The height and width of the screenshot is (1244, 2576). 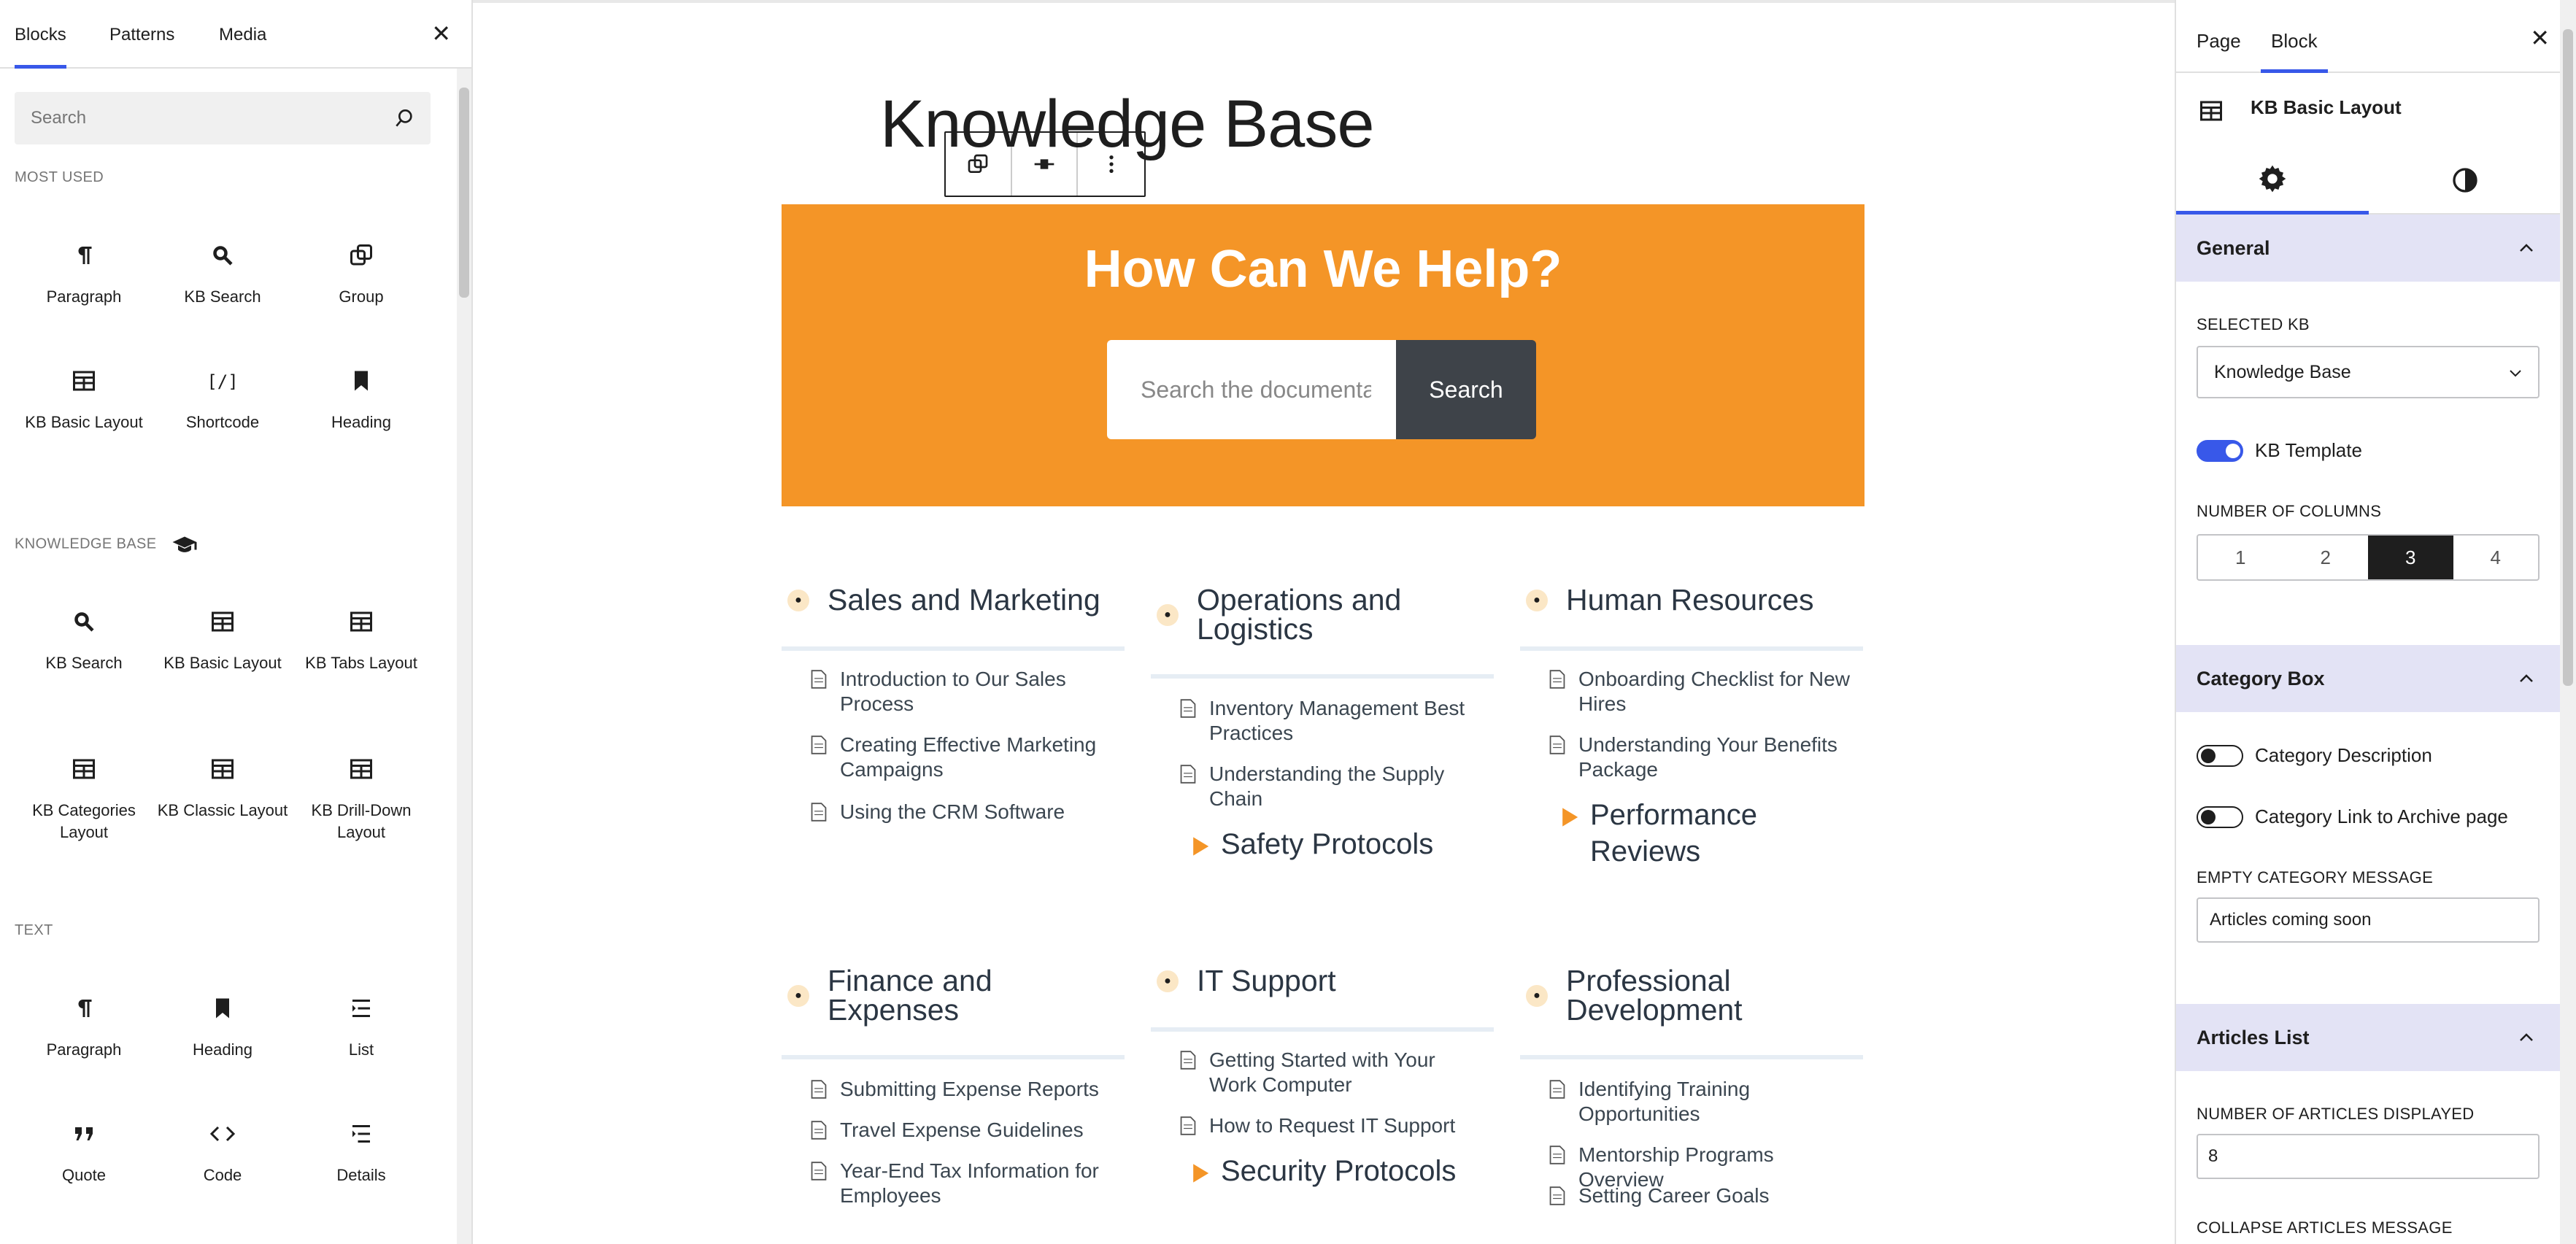 I want to click on gear-icon, so click(x=2272, y=178).